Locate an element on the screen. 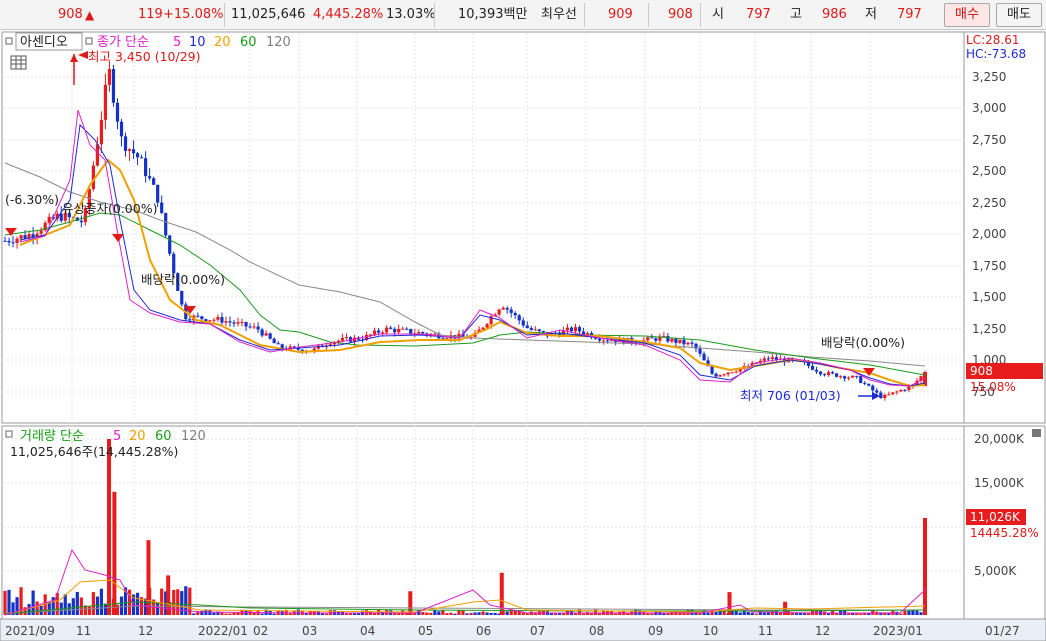  volume-tick: 5,000K is located at coordinates (995, 571).